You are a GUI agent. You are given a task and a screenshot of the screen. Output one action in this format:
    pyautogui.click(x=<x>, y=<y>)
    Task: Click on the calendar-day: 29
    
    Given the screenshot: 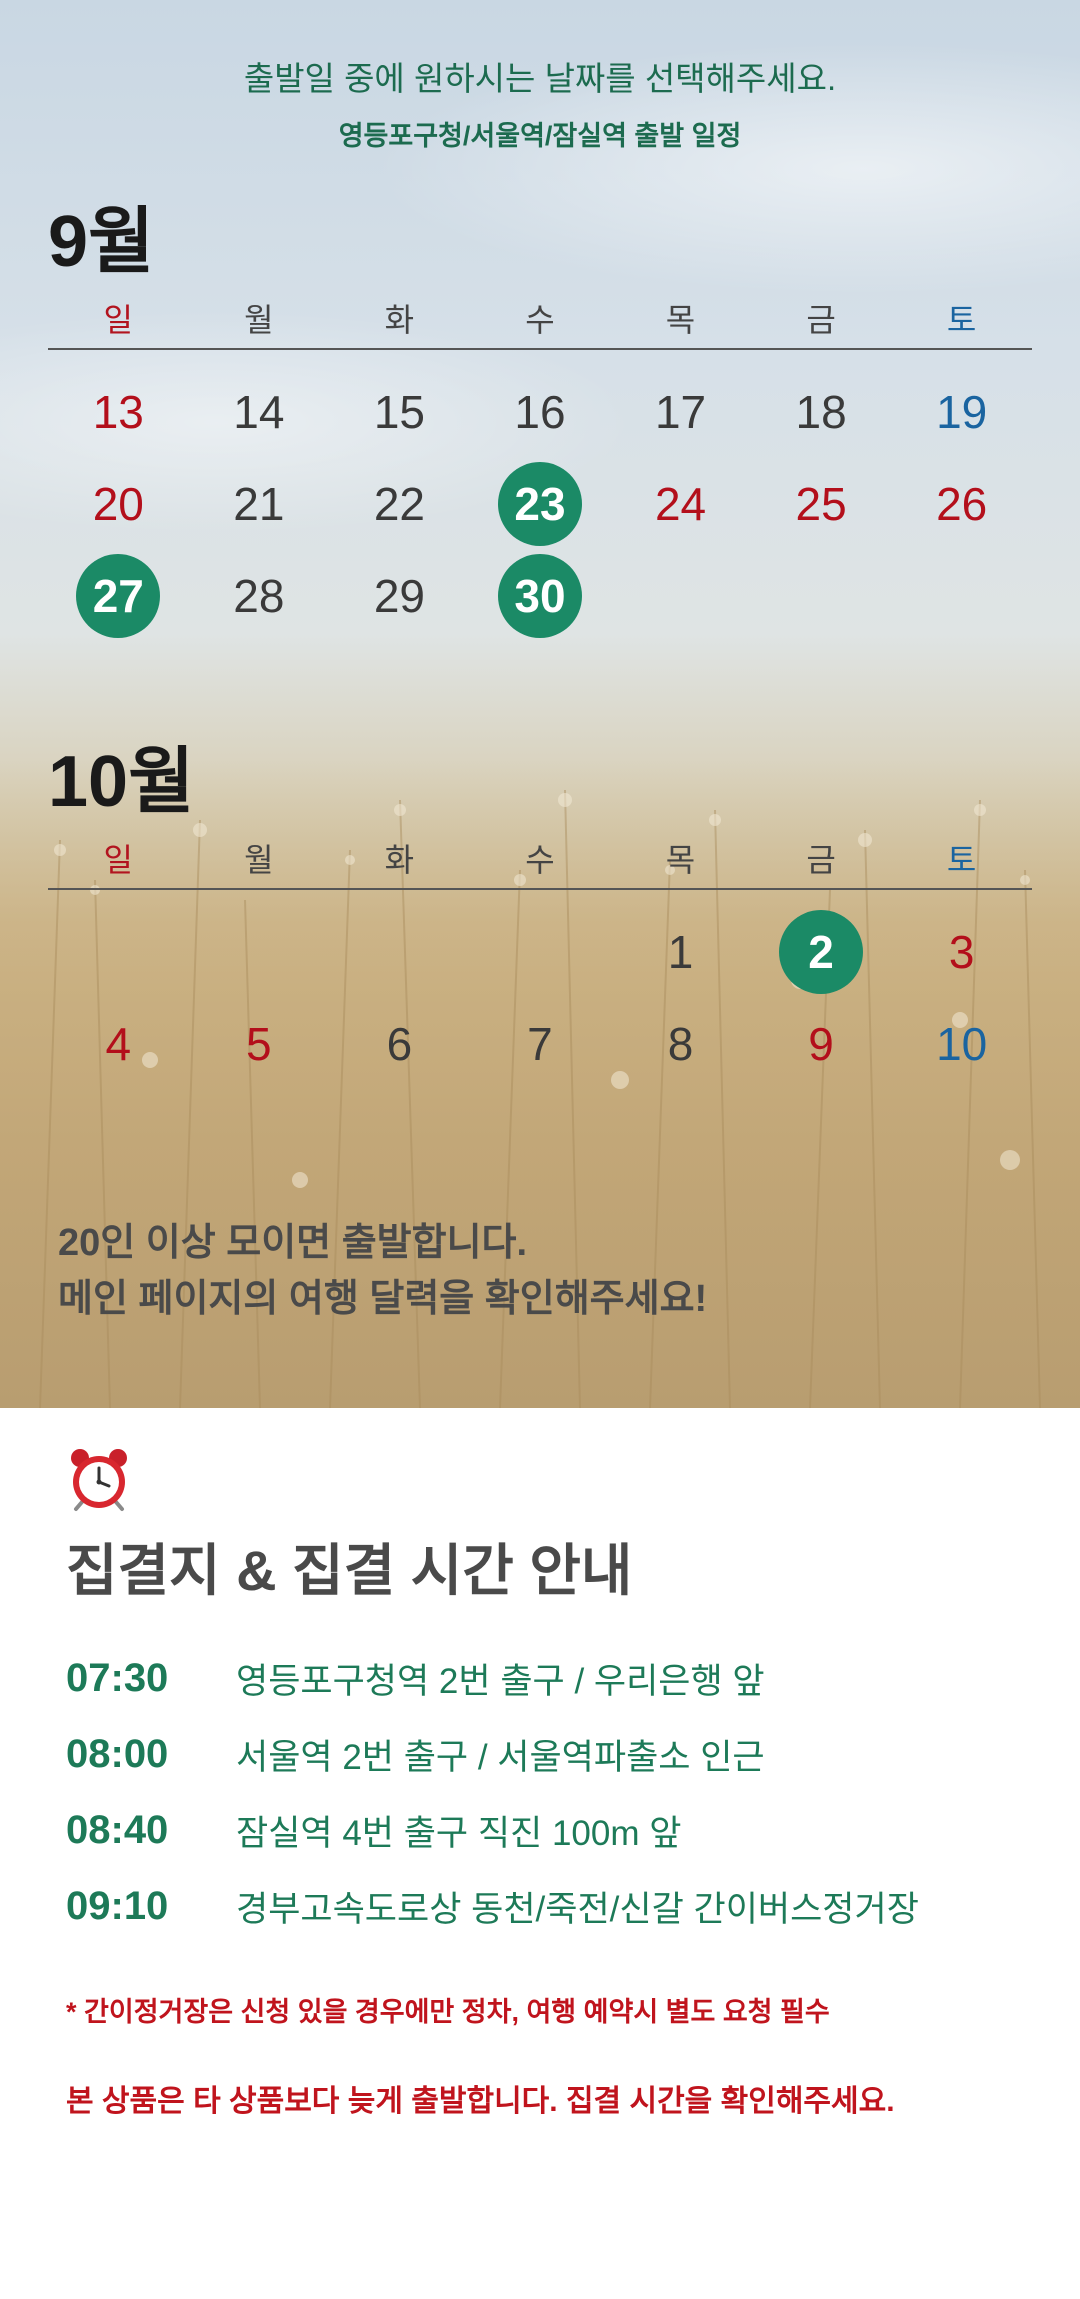 What is the action you would take?
    pyautogui.click(x=399, y=596)
    